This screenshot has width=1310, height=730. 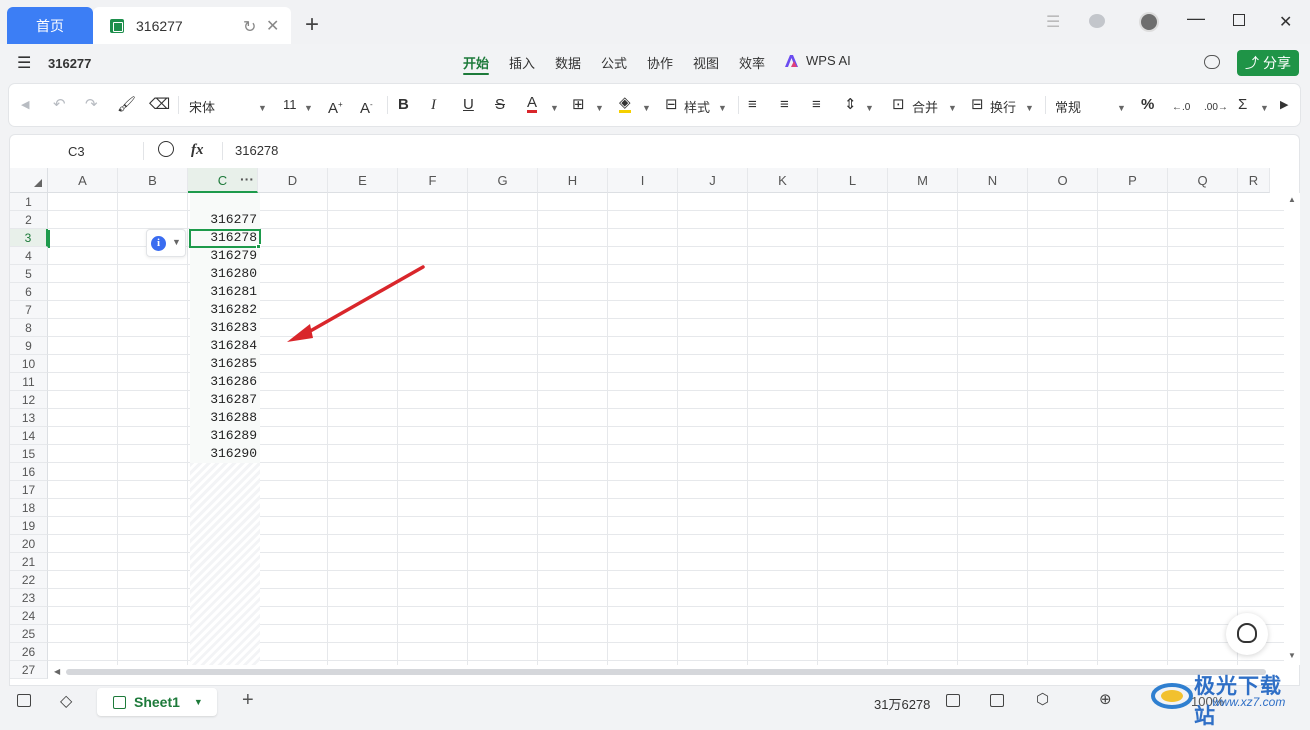 I want to click on wrap-text-icon: ⊟, so click(x=977, y=105).